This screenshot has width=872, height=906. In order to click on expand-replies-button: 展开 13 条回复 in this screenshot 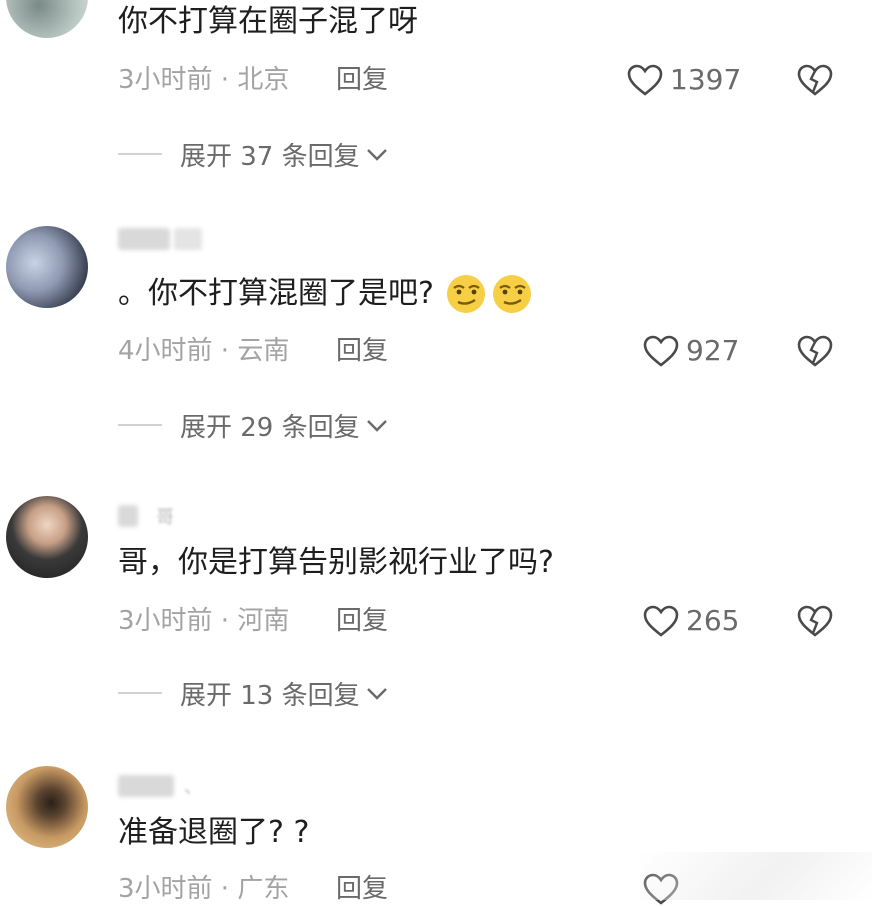, I will do `click(254, 693)`.